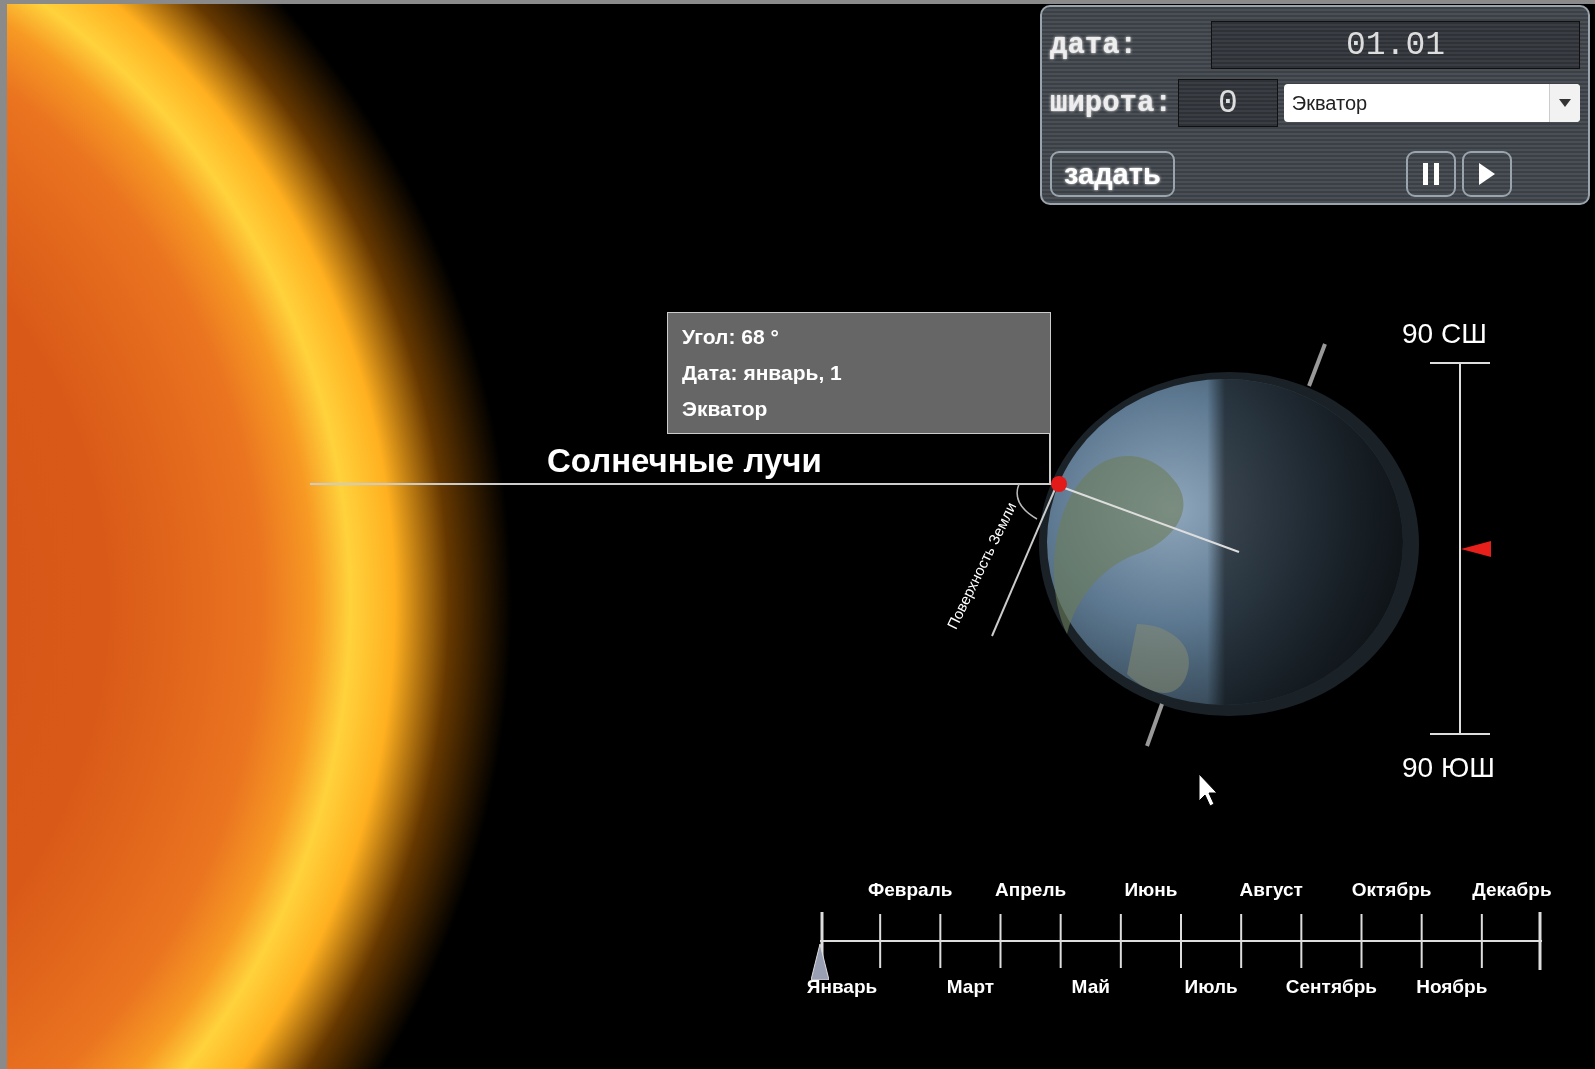 Image resolution: width=1595 pixels, height=1069 pixels. I want to click on date-label: дата:, so click(1094, 45).